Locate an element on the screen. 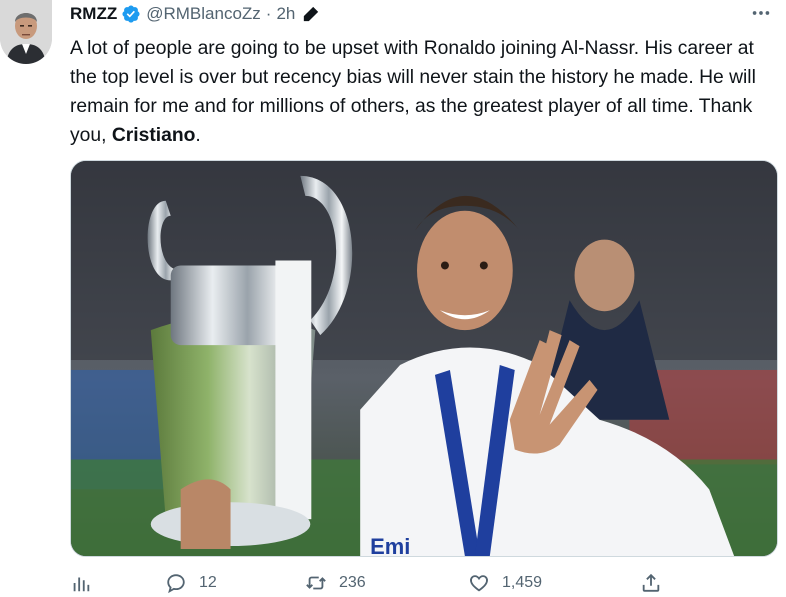  edit-pencil-icon is located at coordinates (311, 14).